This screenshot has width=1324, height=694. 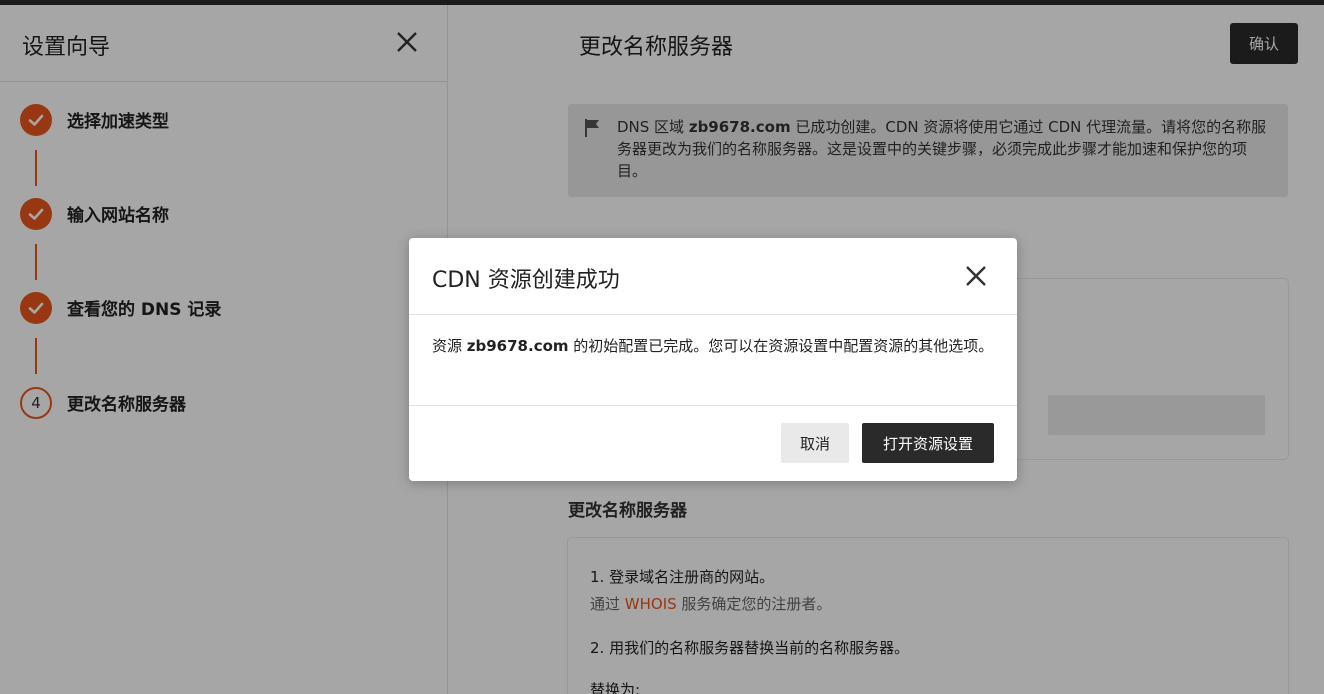 What do you see at coordinates (526, 280) in the screenshot?
I see `dialog-title: CDN 资源创建成功` at bounding box center [526, 280].